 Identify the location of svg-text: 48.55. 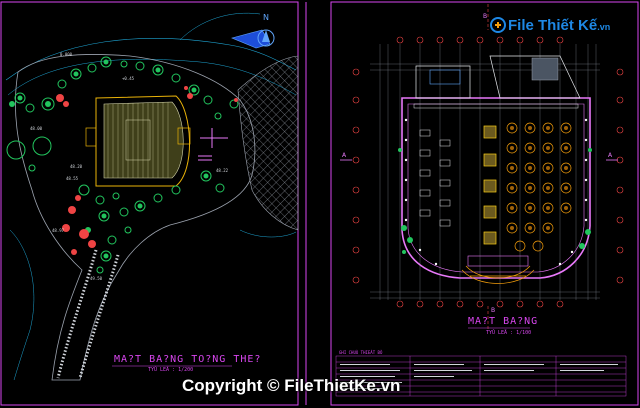
(72, 178).